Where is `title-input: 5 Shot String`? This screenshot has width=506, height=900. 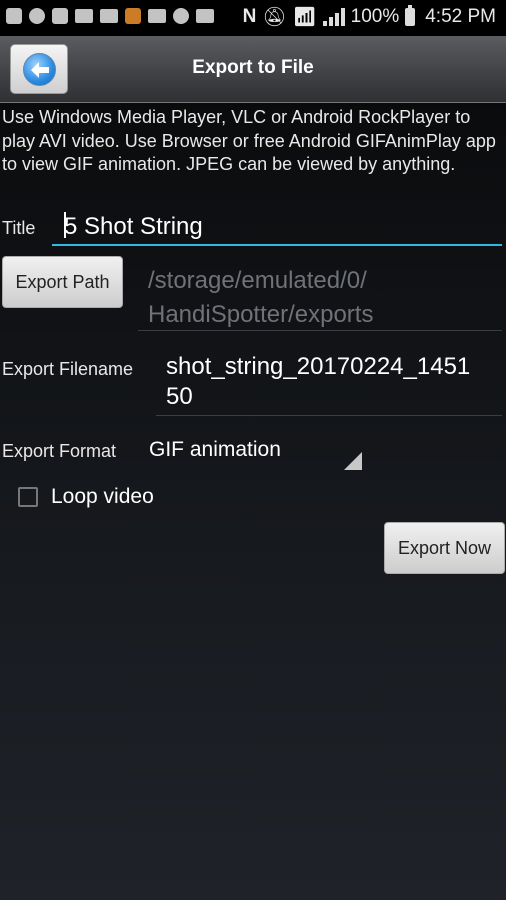 title-input: 5 Shot String is located at coordinates (278, 227).